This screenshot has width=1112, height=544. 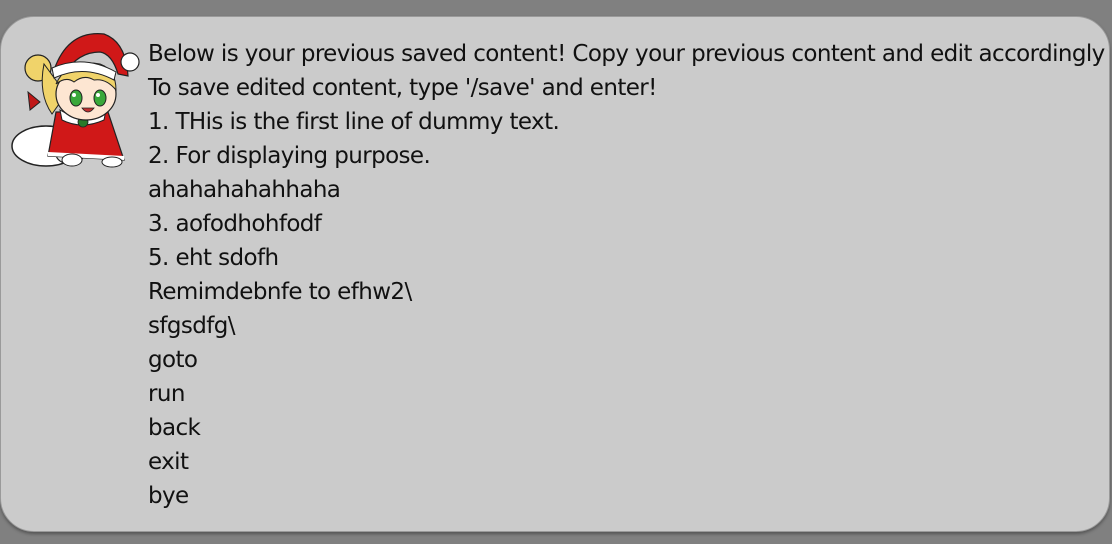 I want to click on message-line: exit, so click(x=168, y=462).